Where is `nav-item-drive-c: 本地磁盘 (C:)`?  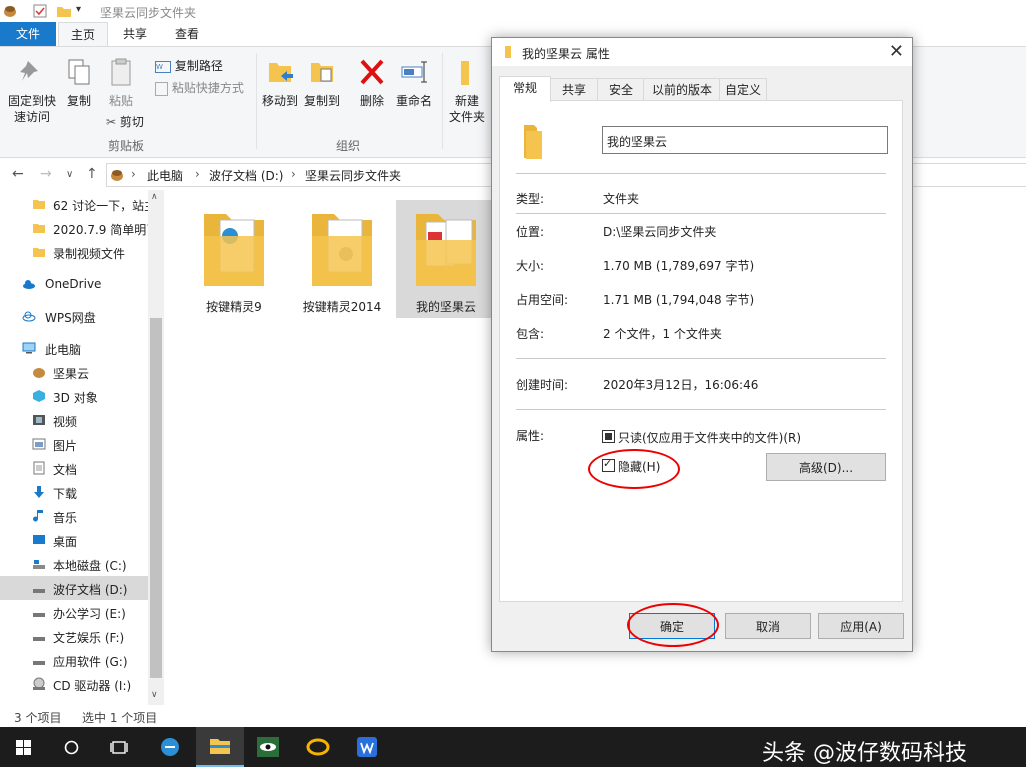
nav-item-drive-c: 本地磁盘 (C:) is located at coordinates (74, 564).